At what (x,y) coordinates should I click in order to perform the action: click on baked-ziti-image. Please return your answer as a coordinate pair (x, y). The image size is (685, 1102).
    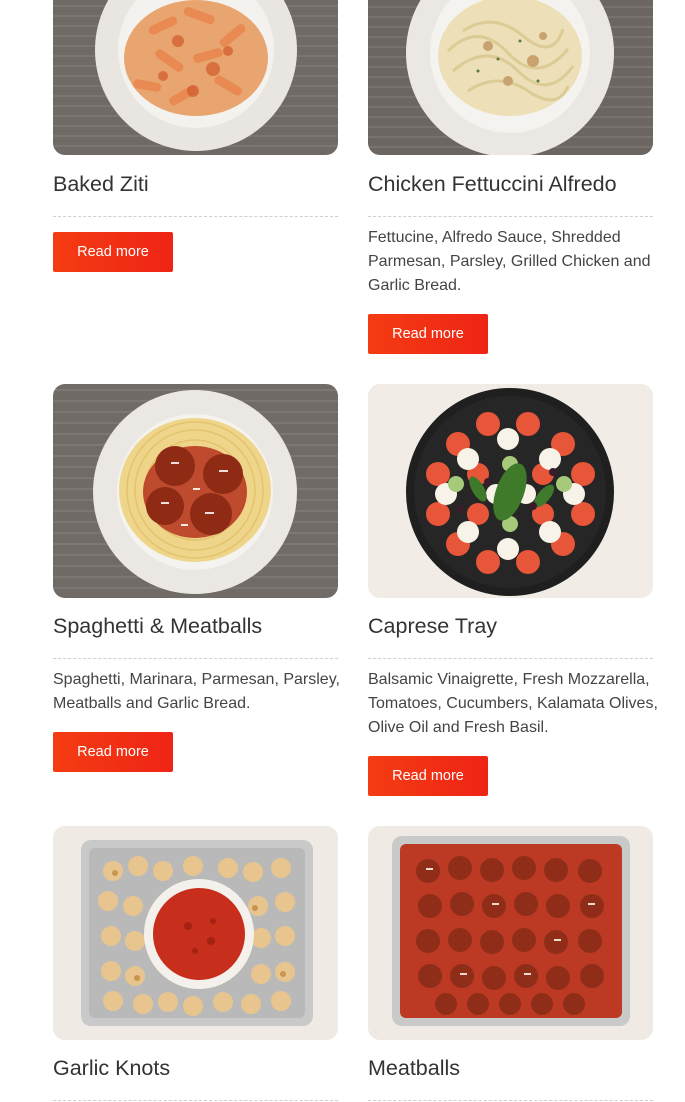
    Looking at the image, I should click on (195, 77).